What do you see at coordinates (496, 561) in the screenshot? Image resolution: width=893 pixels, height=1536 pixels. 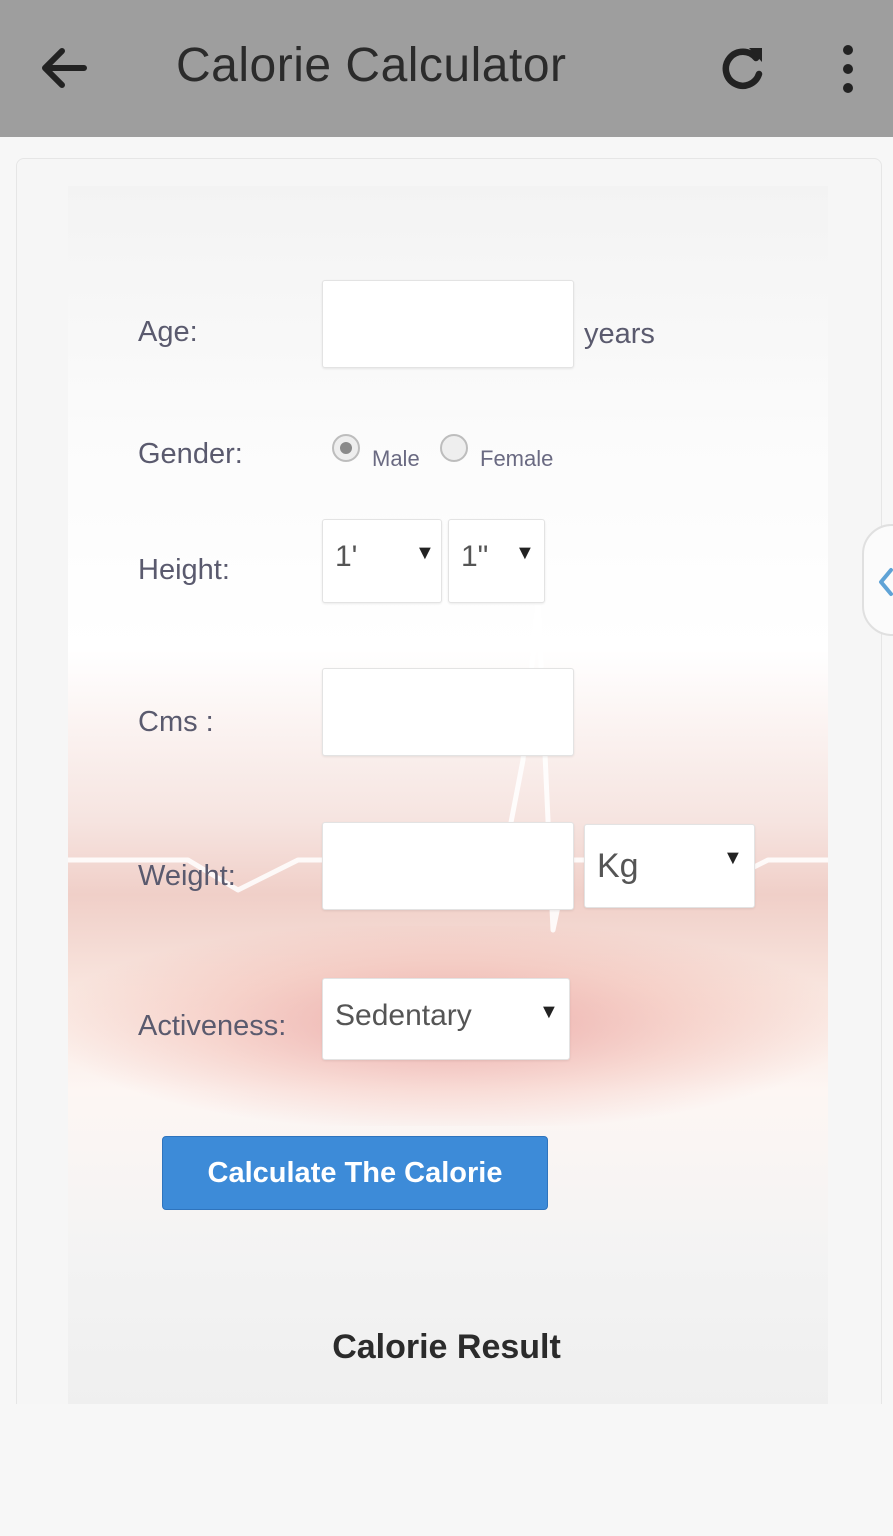 I see `height-inches-select: 1" ▼` at bounding box center [496, 561].